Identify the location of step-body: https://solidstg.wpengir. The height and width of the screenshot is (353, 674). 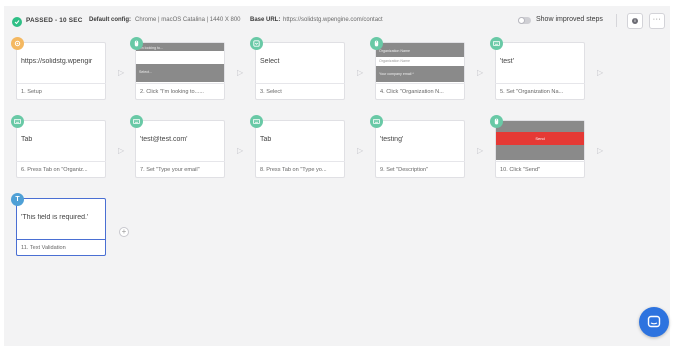
(61, 62).